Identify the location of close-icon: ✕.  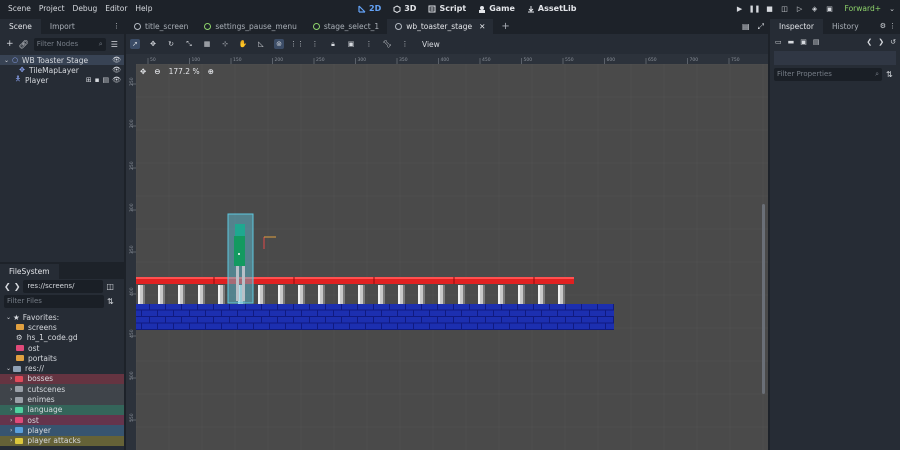
(482, 26).